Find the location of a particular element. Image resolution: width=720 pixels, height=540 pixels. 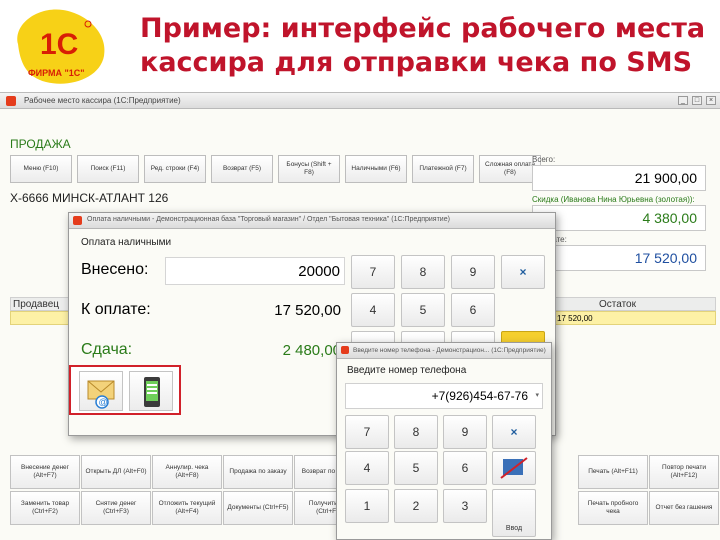

sms-receipt-button is located at coordinates (151, 391).